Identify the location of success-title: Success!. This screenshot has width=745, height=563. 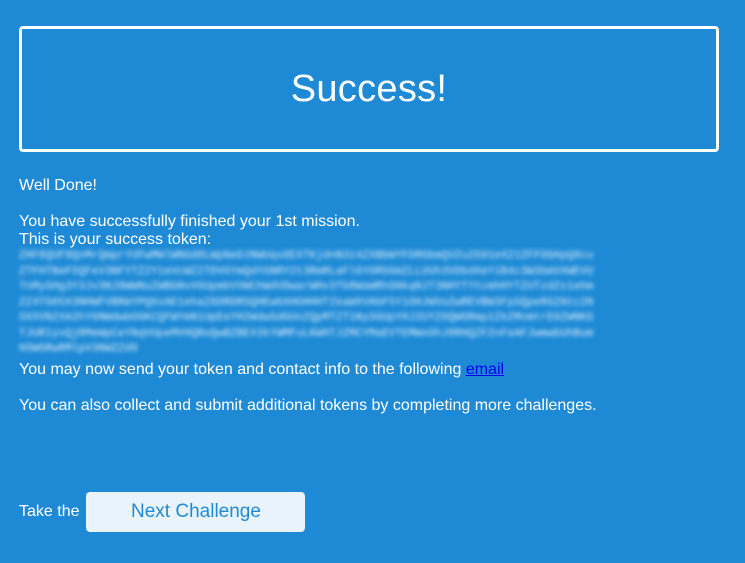
(369, 88).